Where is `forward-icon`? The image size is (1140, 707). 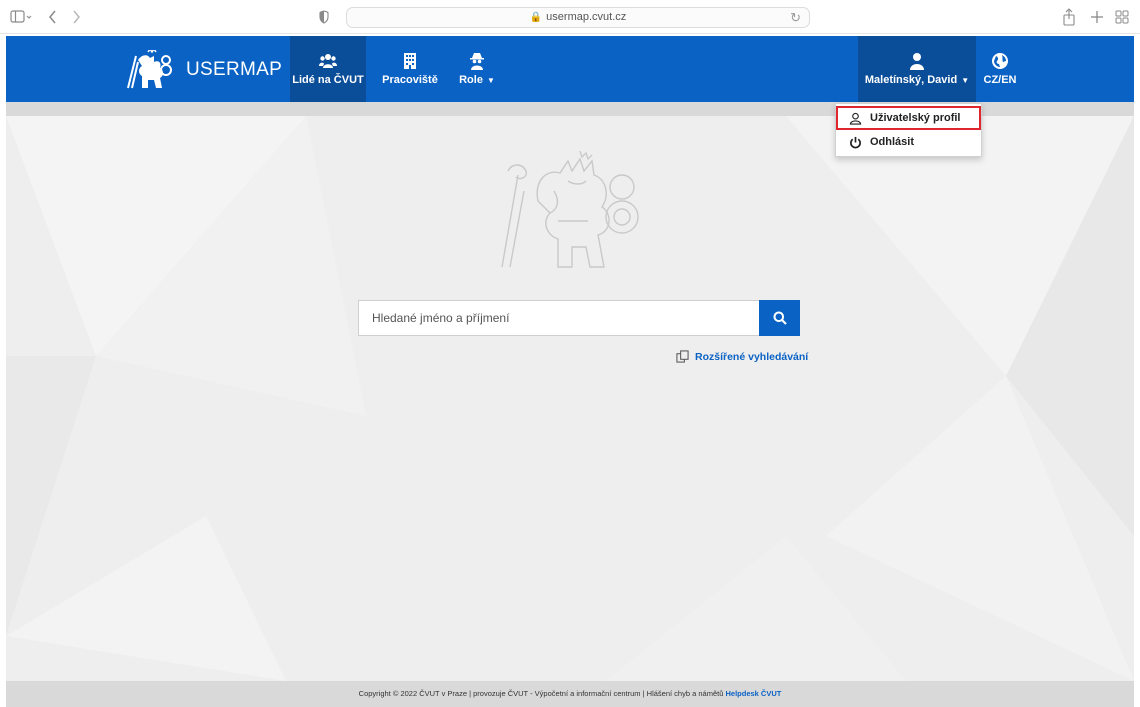 forward-icon is located at coordinates (76, 17).